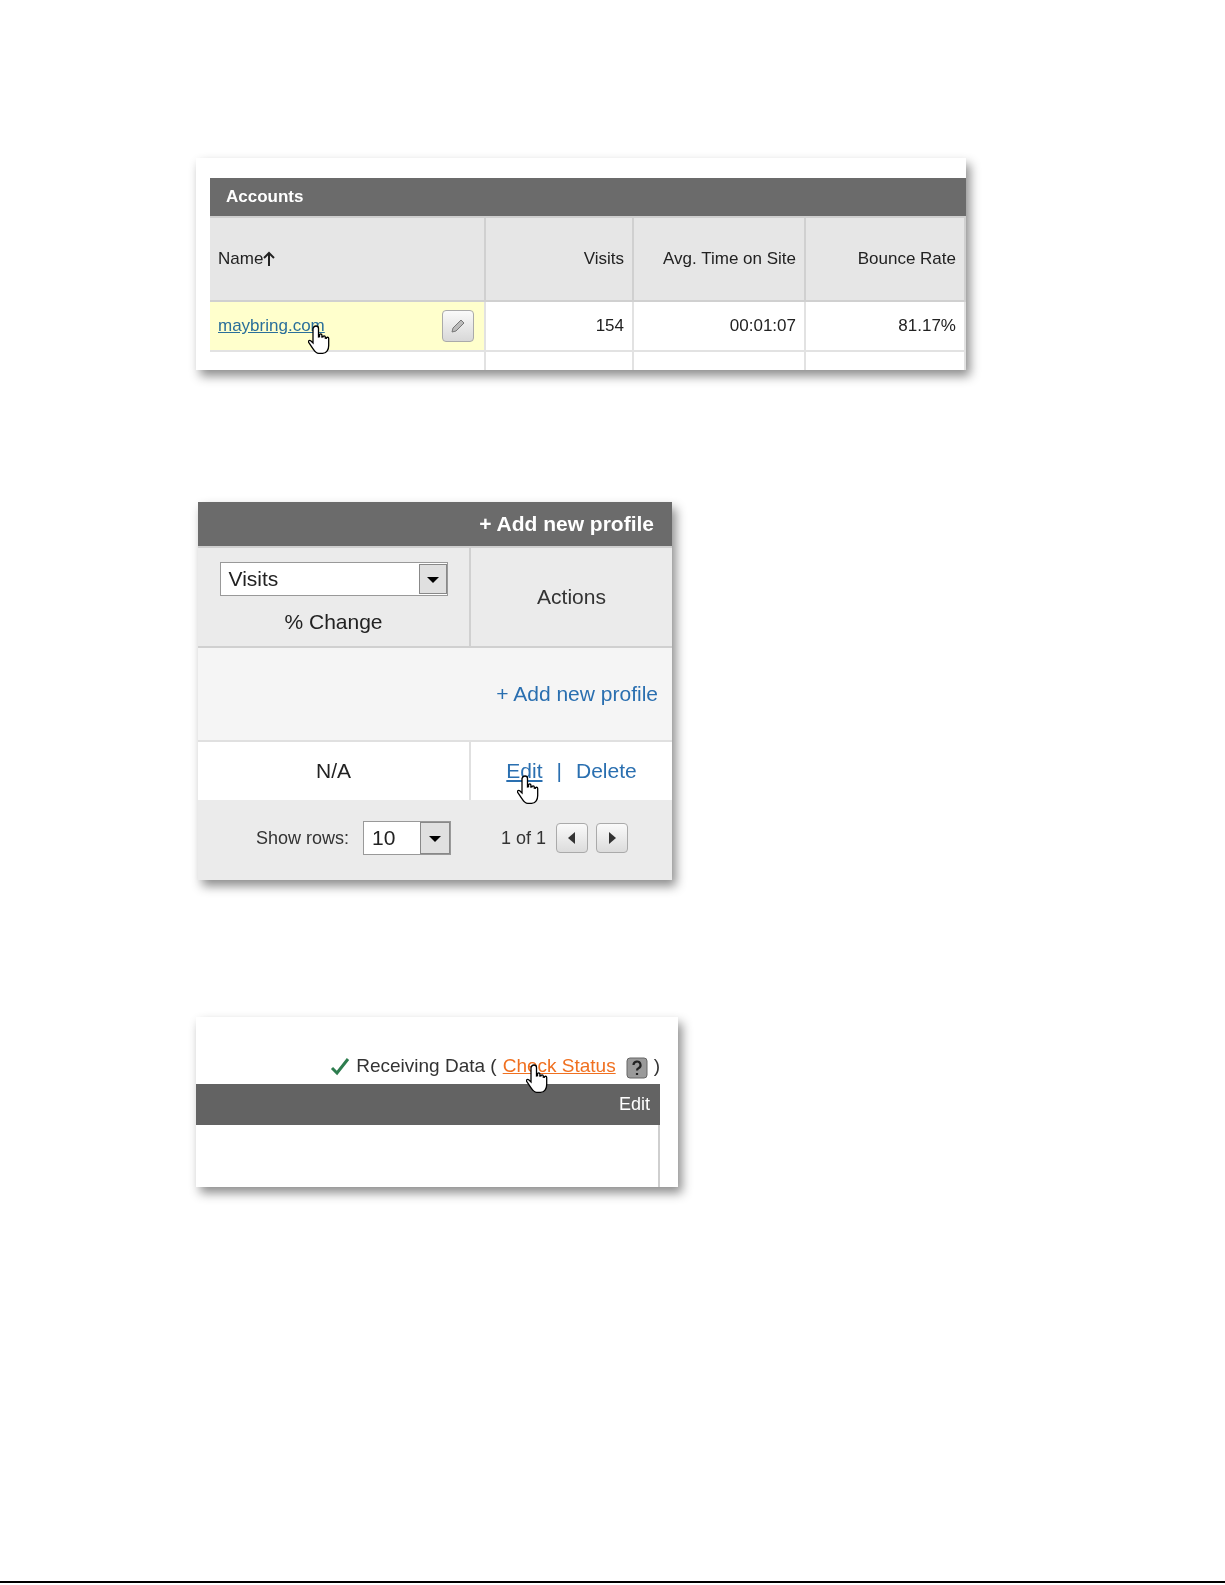 This screenshot has width=1225, height=1585. I want to click on sort-arrow-icon, so click(269, 259).